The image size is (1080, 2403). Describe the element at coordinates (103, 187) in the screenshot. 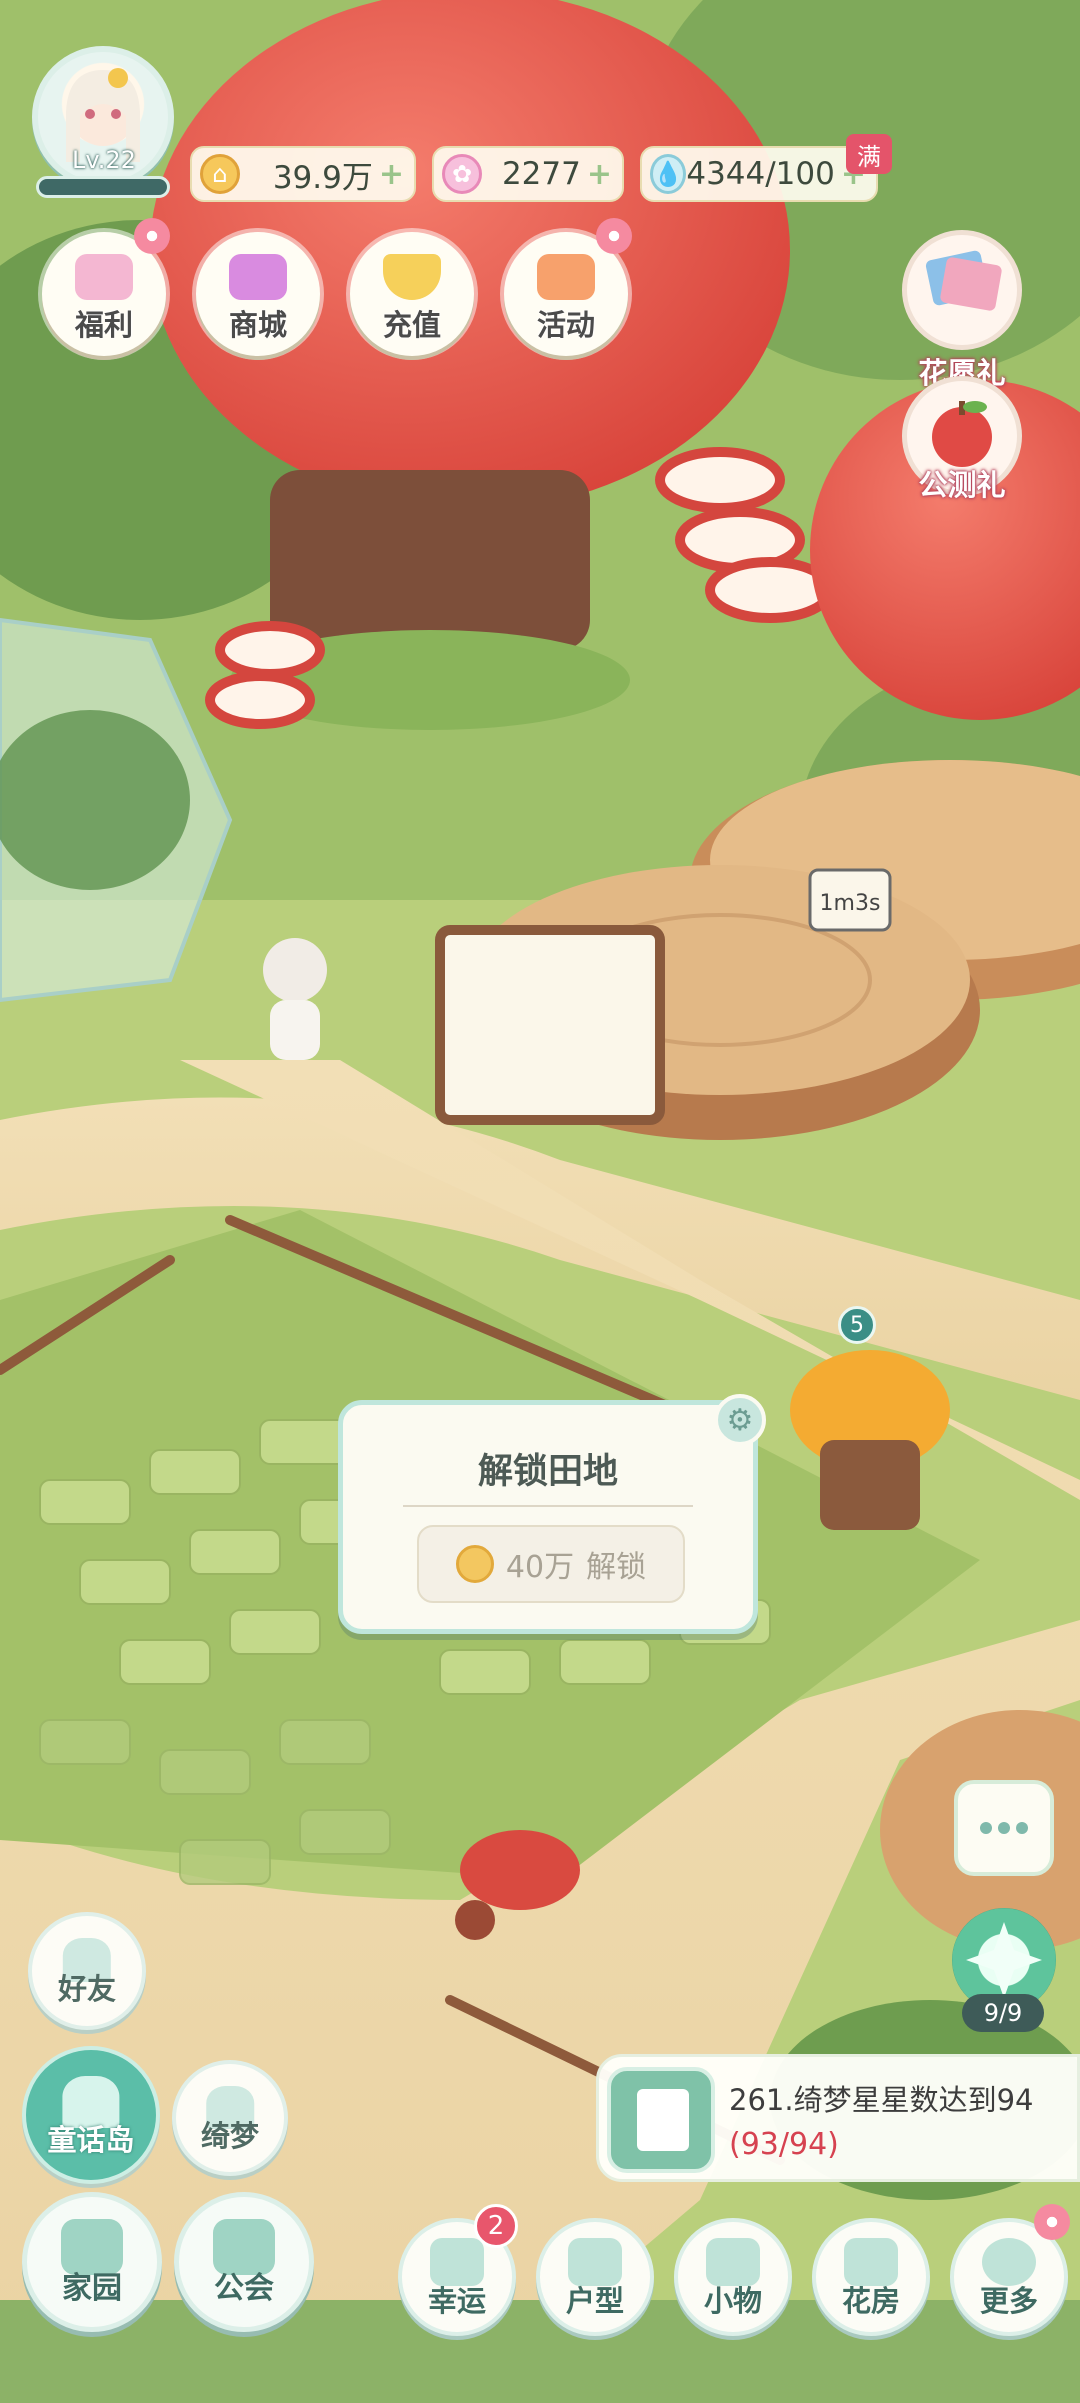

I see `xp-bar` at that location.